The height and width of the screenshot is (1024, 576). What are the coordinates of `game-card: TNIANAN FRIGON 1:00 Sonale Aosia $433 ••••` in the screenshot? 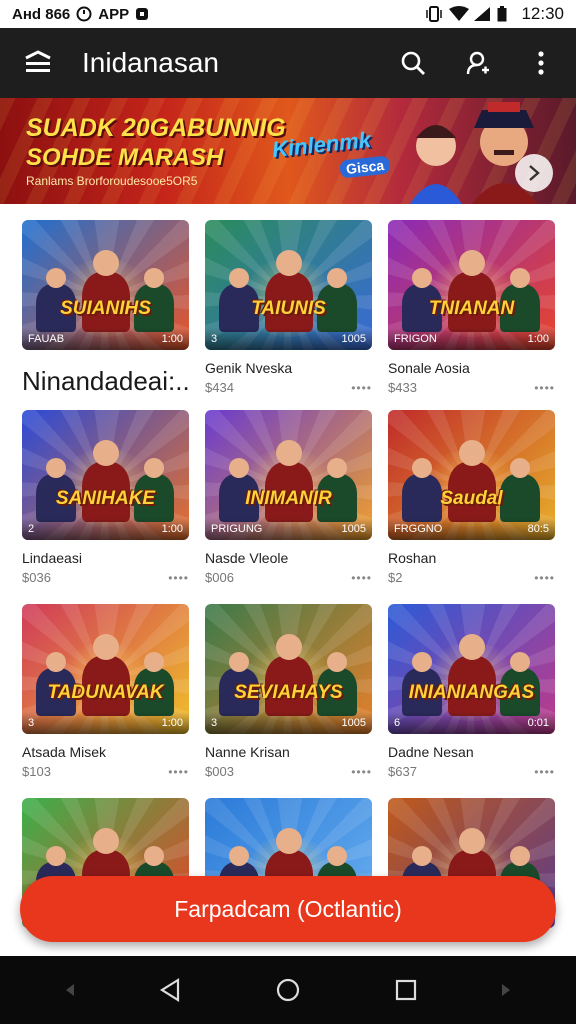 It's located at (471, 307).